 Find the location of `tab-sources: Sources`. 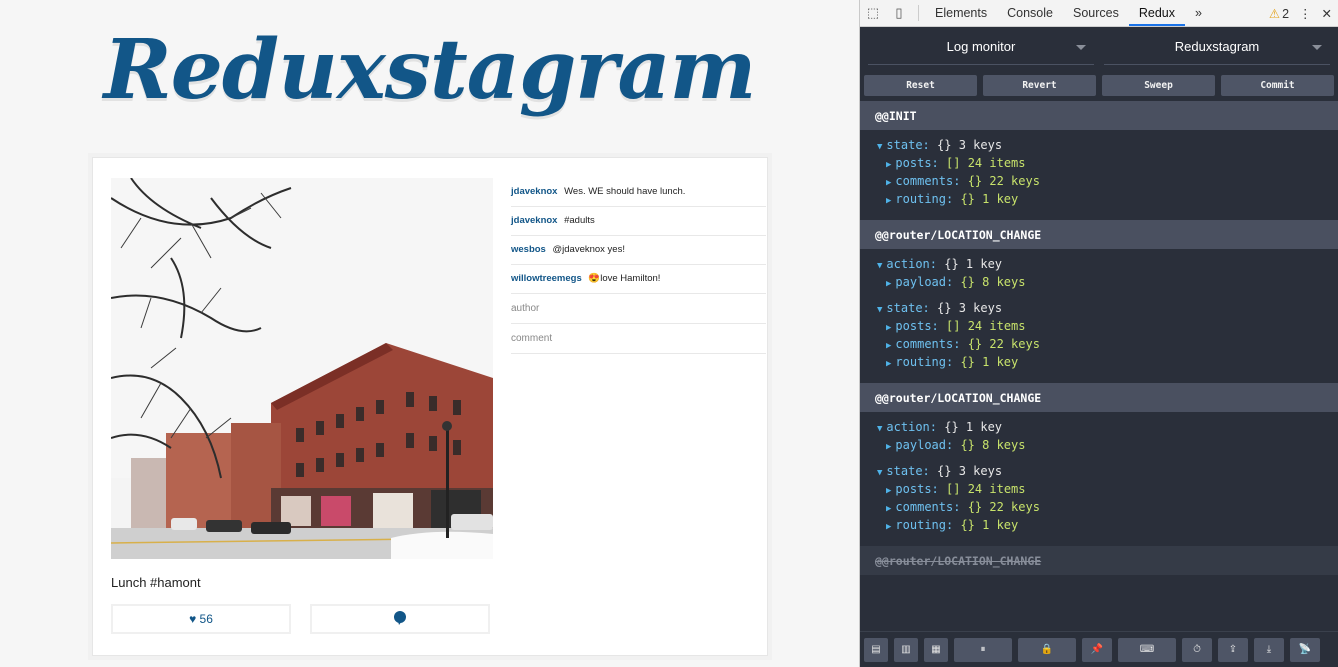

tab-sources: Sources is located at coordinates (1096, 13).